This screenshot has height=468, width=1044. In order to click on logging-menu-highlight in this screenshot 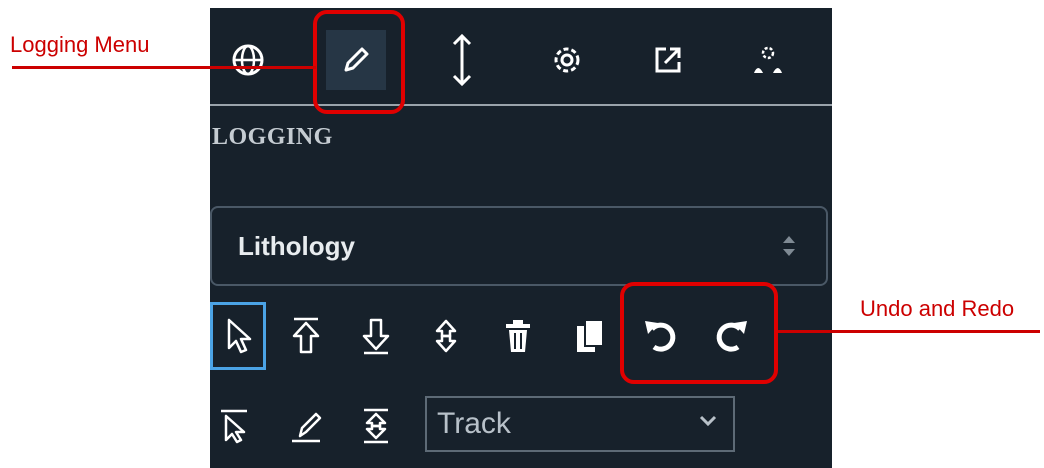, I will do `click(359, 62)`.